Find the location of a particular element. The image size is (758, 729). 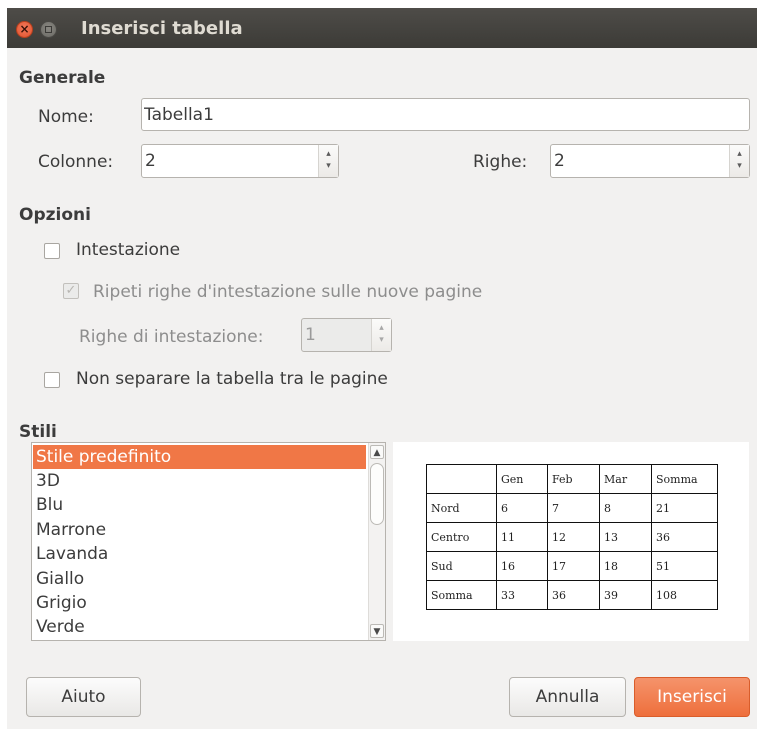

table-row: Somma 33 36 39 108 is located at coordinates (572, 595).